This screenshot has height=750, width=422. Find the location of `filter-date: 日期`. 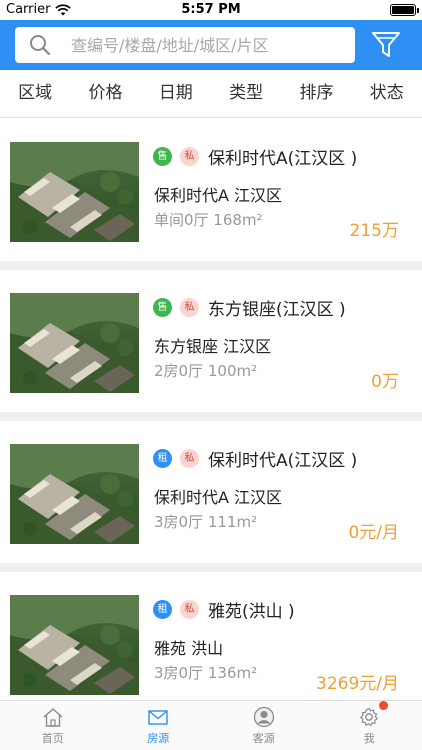

filter-date: 日期 is located at coordinates (176, 93).